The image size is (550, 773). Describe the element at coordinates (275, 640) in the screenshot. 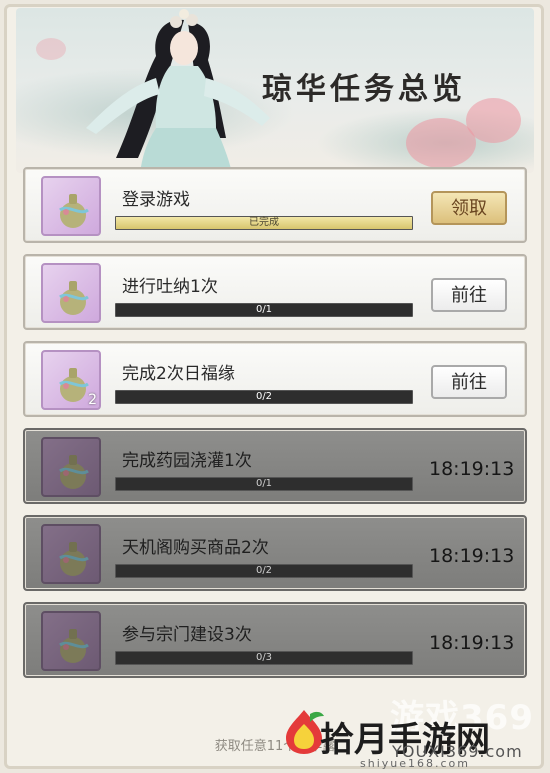

I see `task-card-locked: 参与宗门建设3次 0/3 18:19:13` at that location.